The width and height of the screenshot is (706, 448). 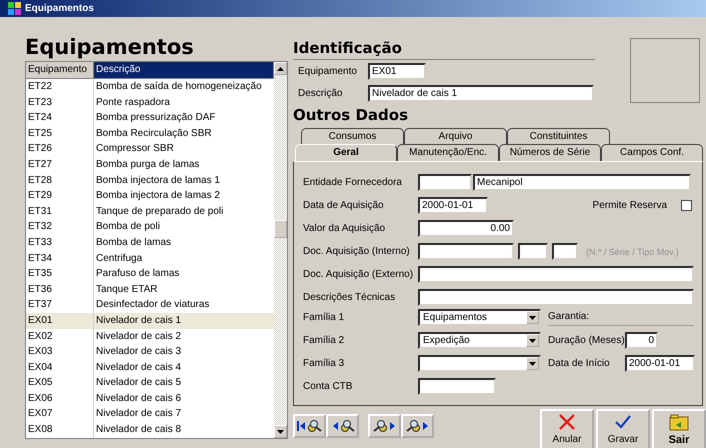 What do you see at coordinates (154, 133) in the screenshot?
I see `table-cell-text: Bomba Recirculação SBR` at bounding box center [154, 133].